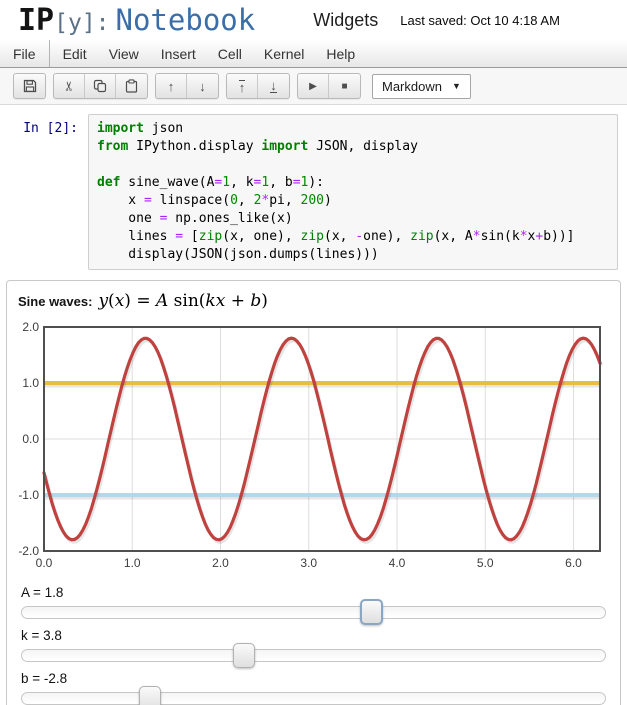 This screenshot has width=627, height=705. Describe the element at coordinates (313, 303) in the screenshot. I see `chart-title: Sine waves: y(x) = A sin(kx + b)` at that location.